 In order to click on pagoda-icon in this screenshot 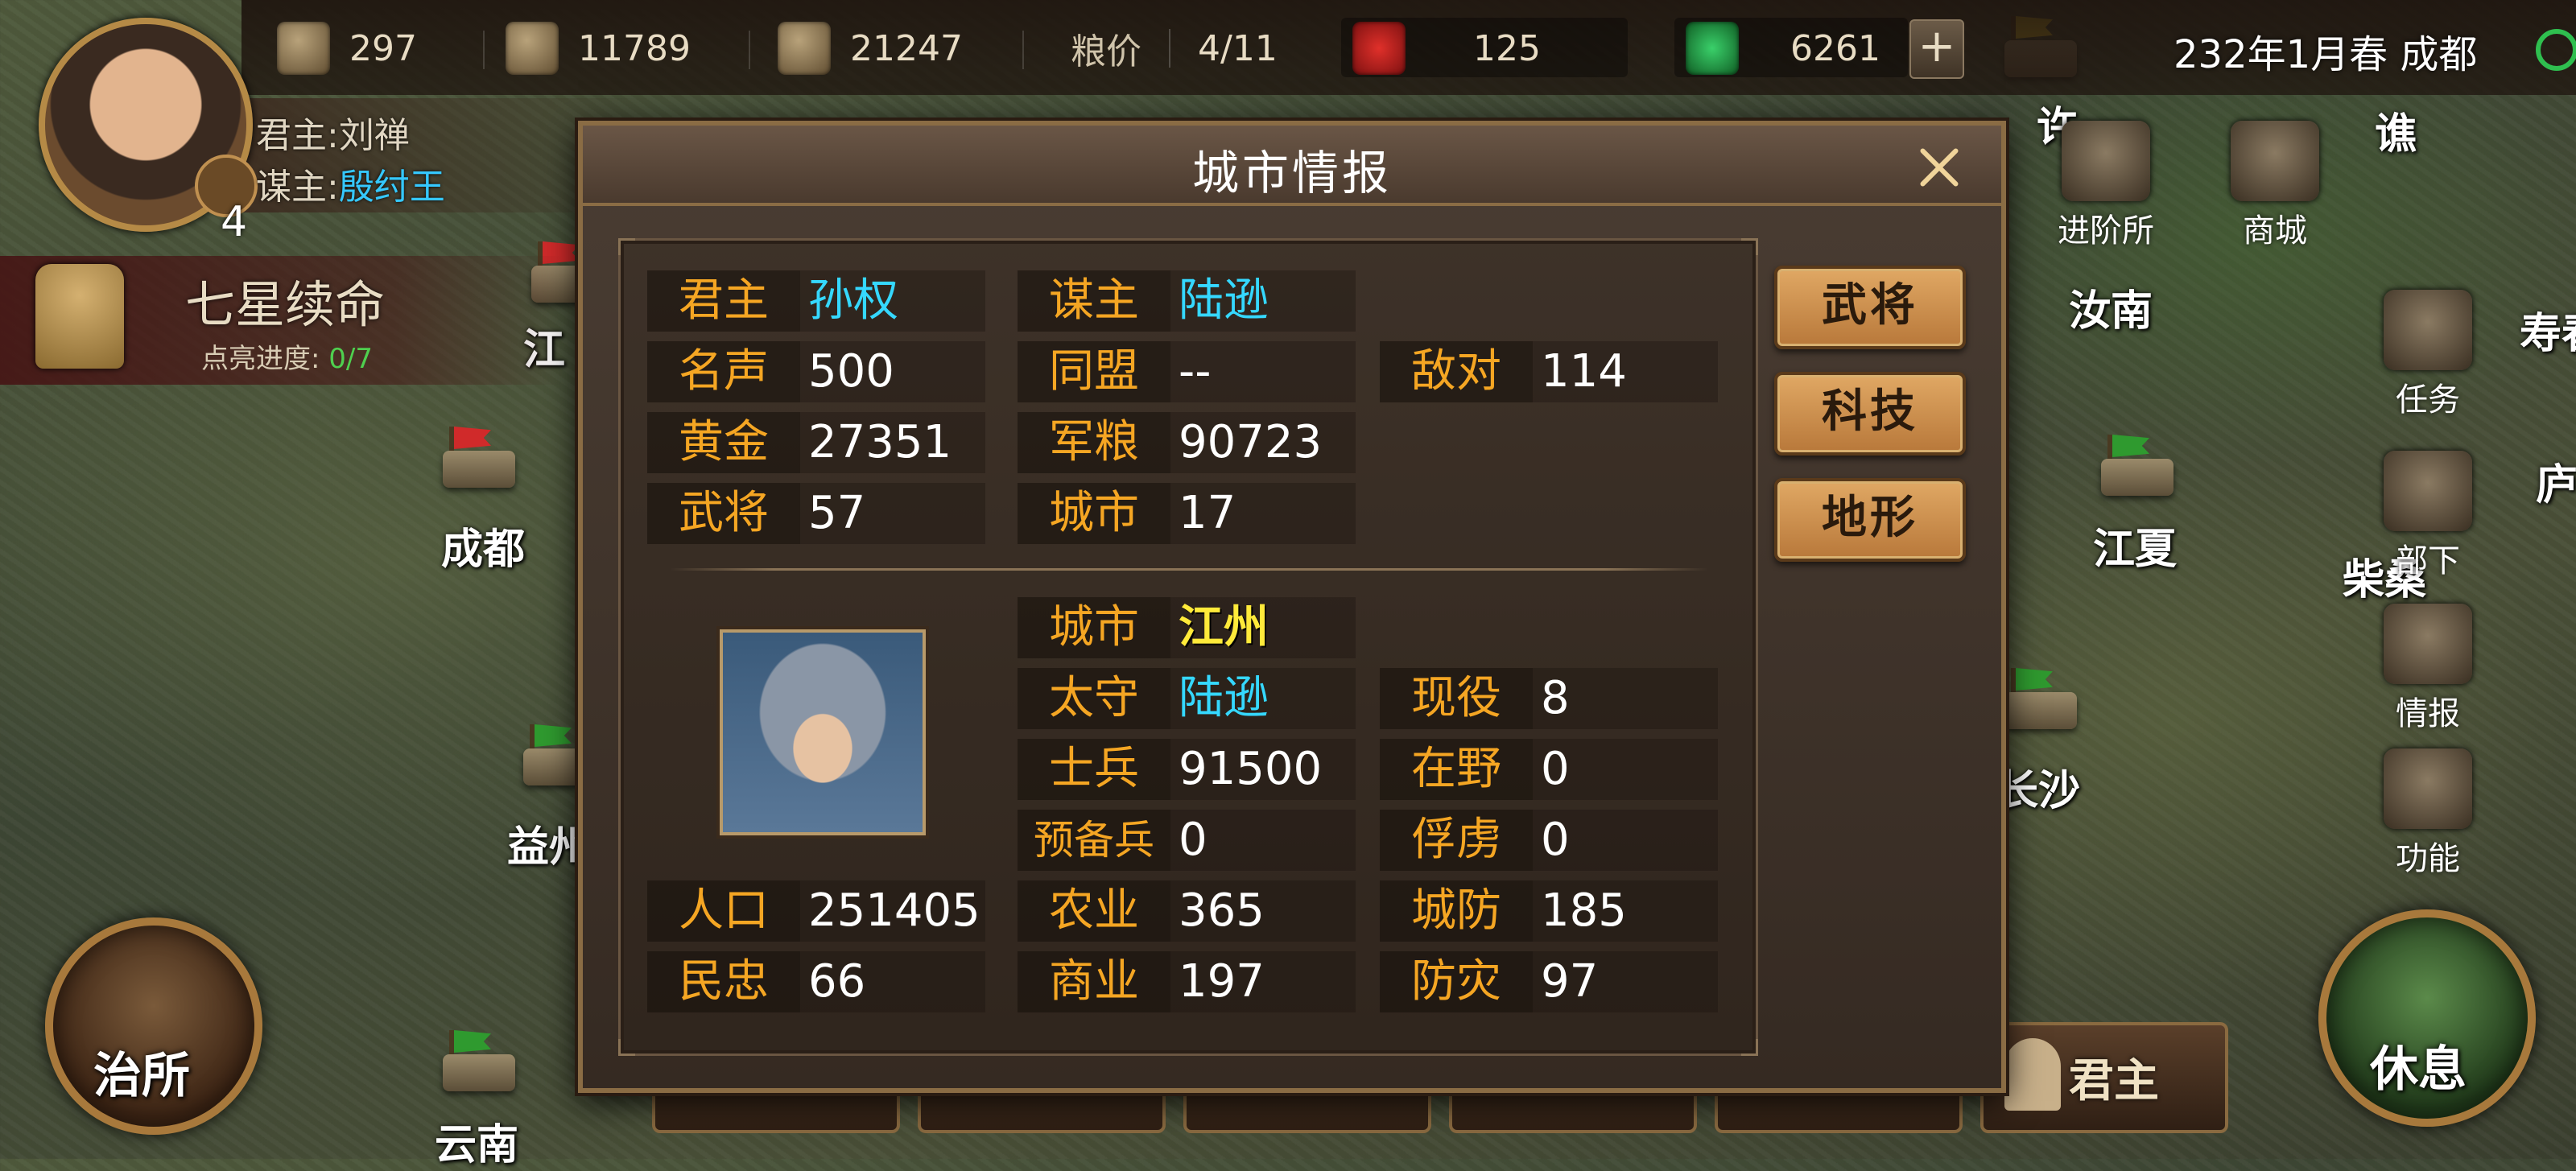, I will do `click(2106, 161)`.